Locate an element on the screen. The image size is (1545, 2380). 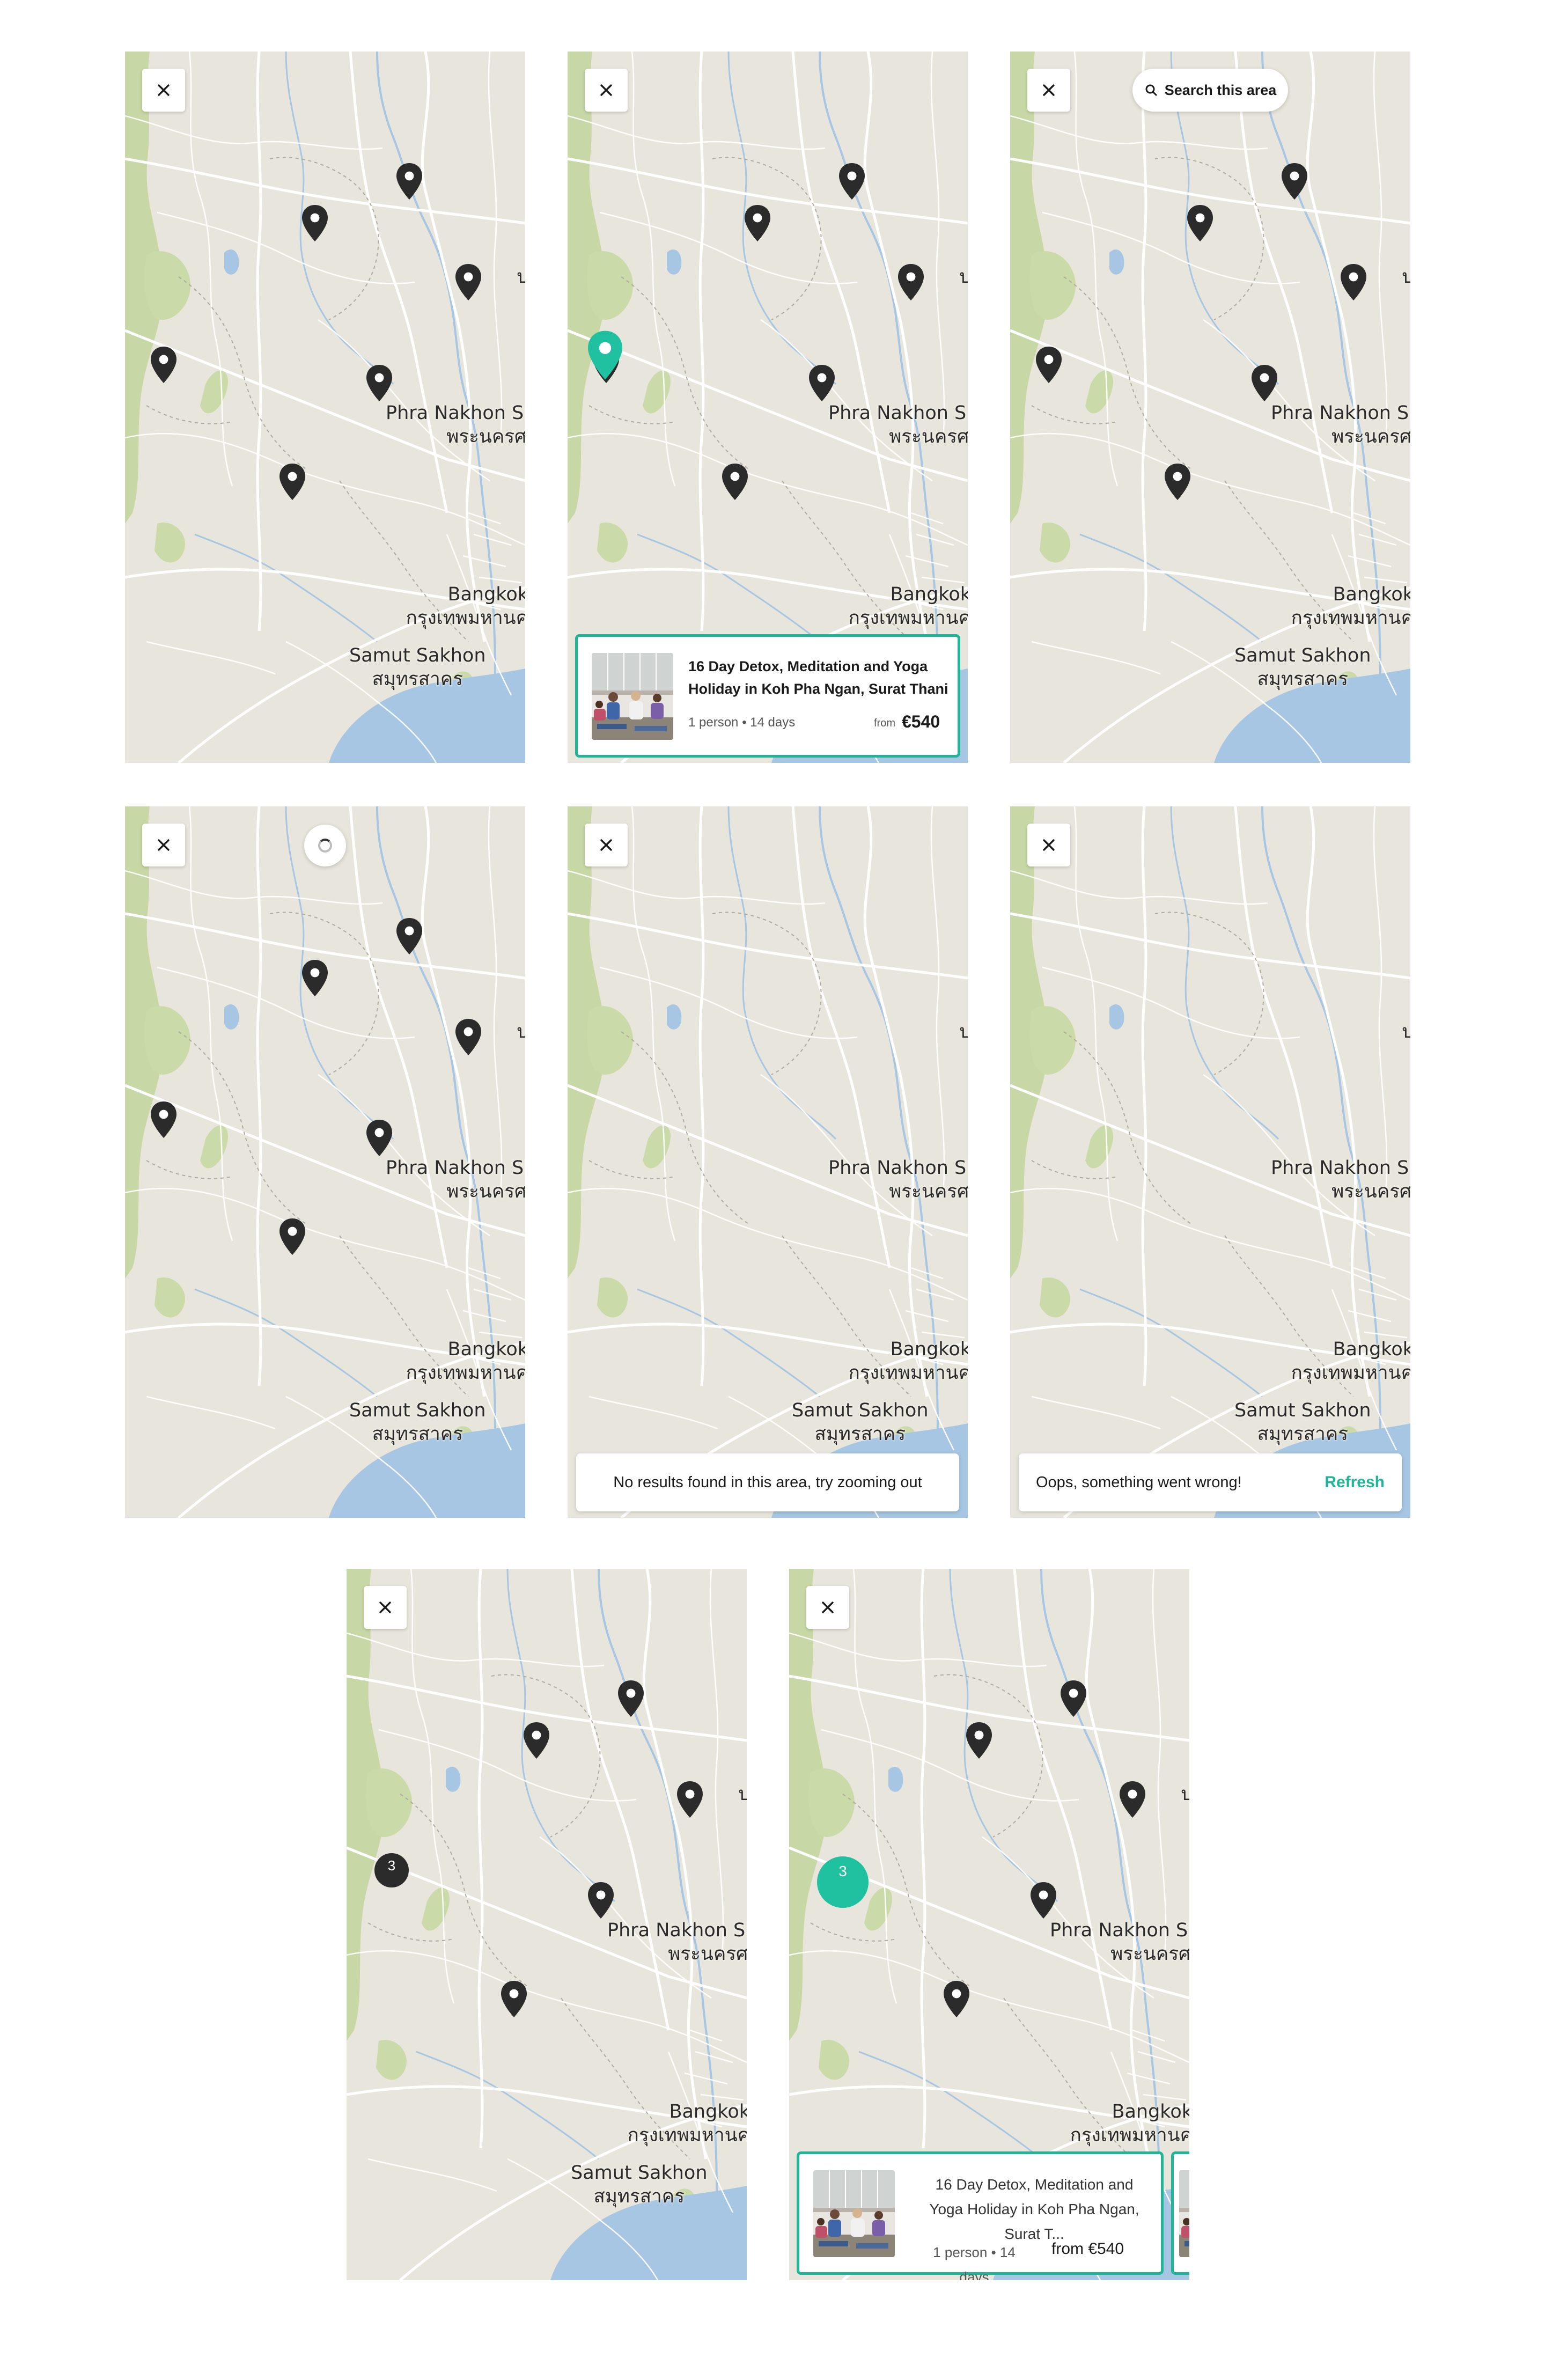
compact-meta-line2: days is located at coordinates (974, 2274).